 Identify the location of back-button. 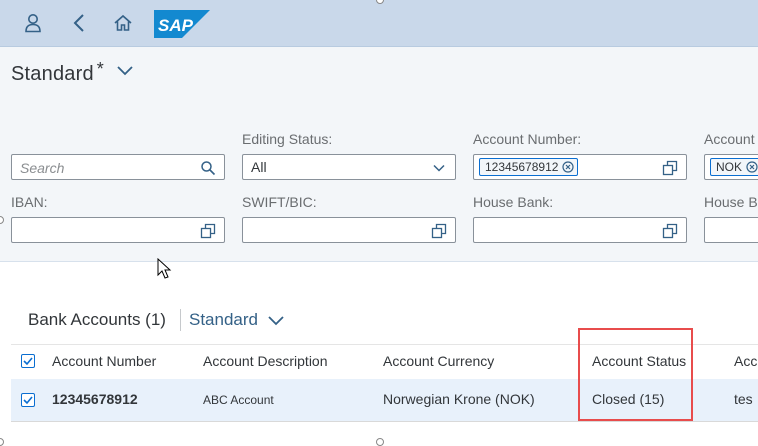
(79, 23).